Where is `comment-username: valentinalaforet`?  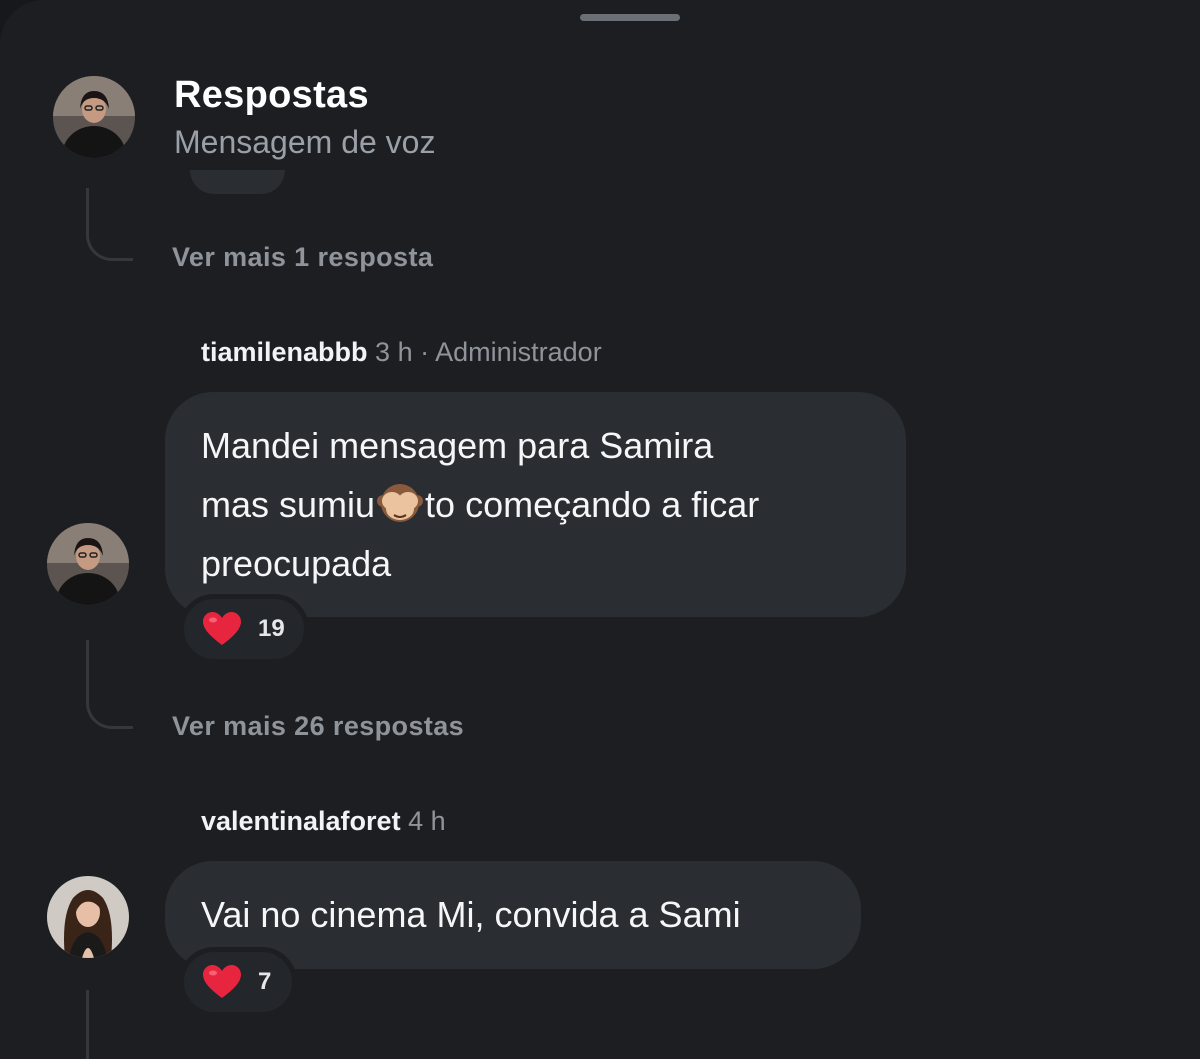 comment-username: valentinalaforet is located at coordinates (301, 821).